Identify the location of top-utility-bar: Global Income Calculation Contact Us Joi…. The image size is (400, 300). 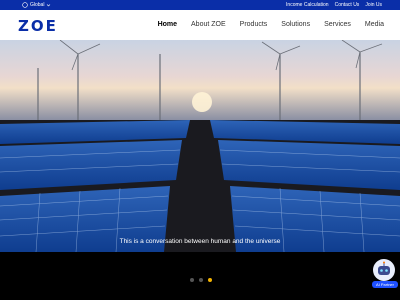
(200, 5).